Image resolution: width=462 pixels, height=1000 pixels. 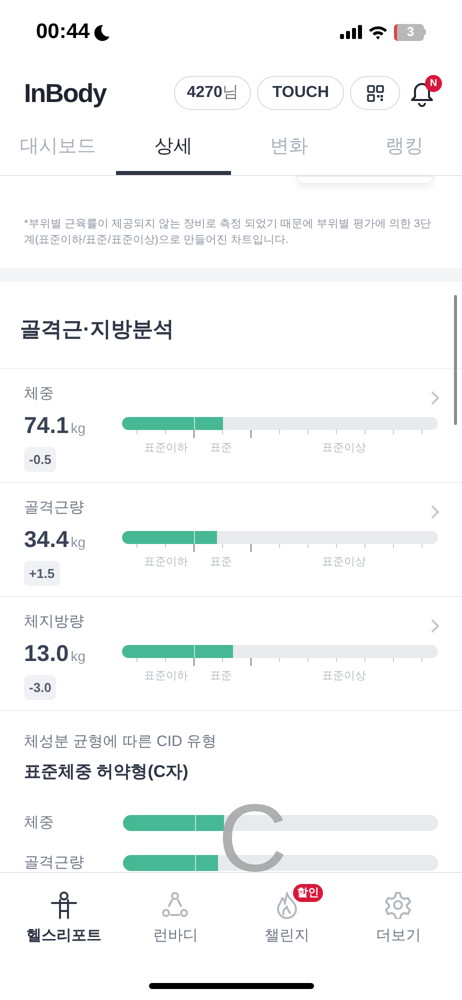 I want to click on nav-item: 헬스리포트, so click(x=64, y=945).